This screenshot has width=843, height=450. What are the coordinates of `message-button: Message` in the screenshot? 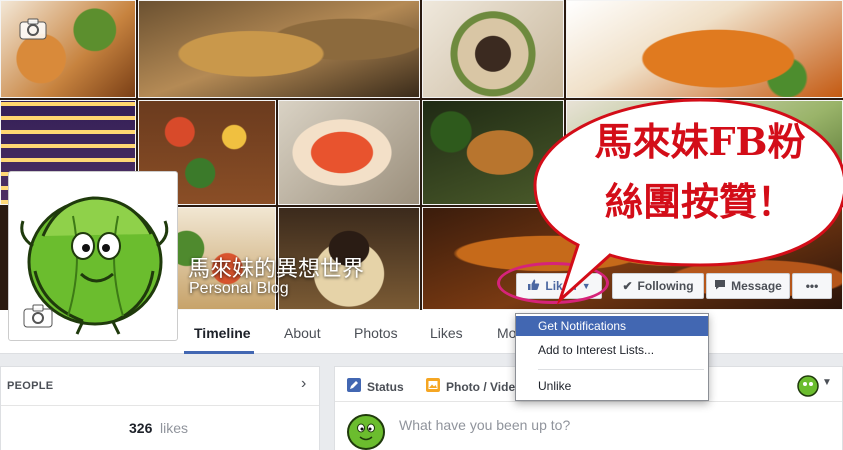 It's located at (748, 286).